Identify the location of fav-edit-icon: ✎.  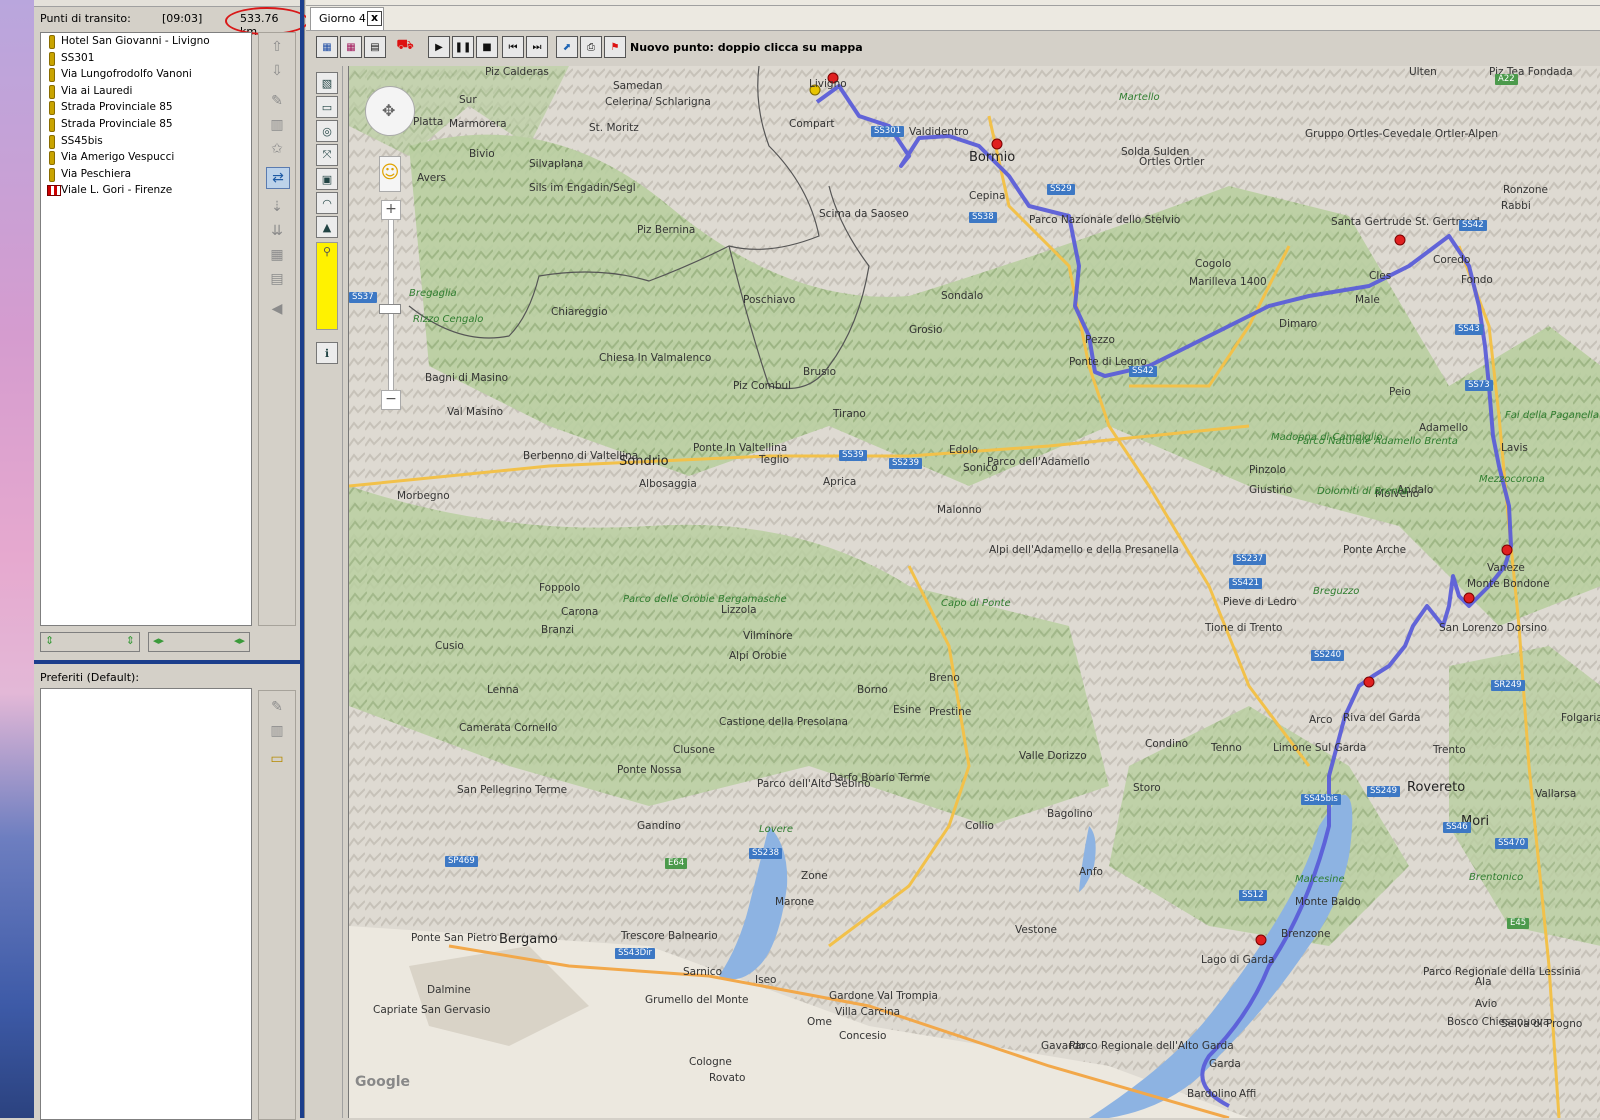
(277, 707).